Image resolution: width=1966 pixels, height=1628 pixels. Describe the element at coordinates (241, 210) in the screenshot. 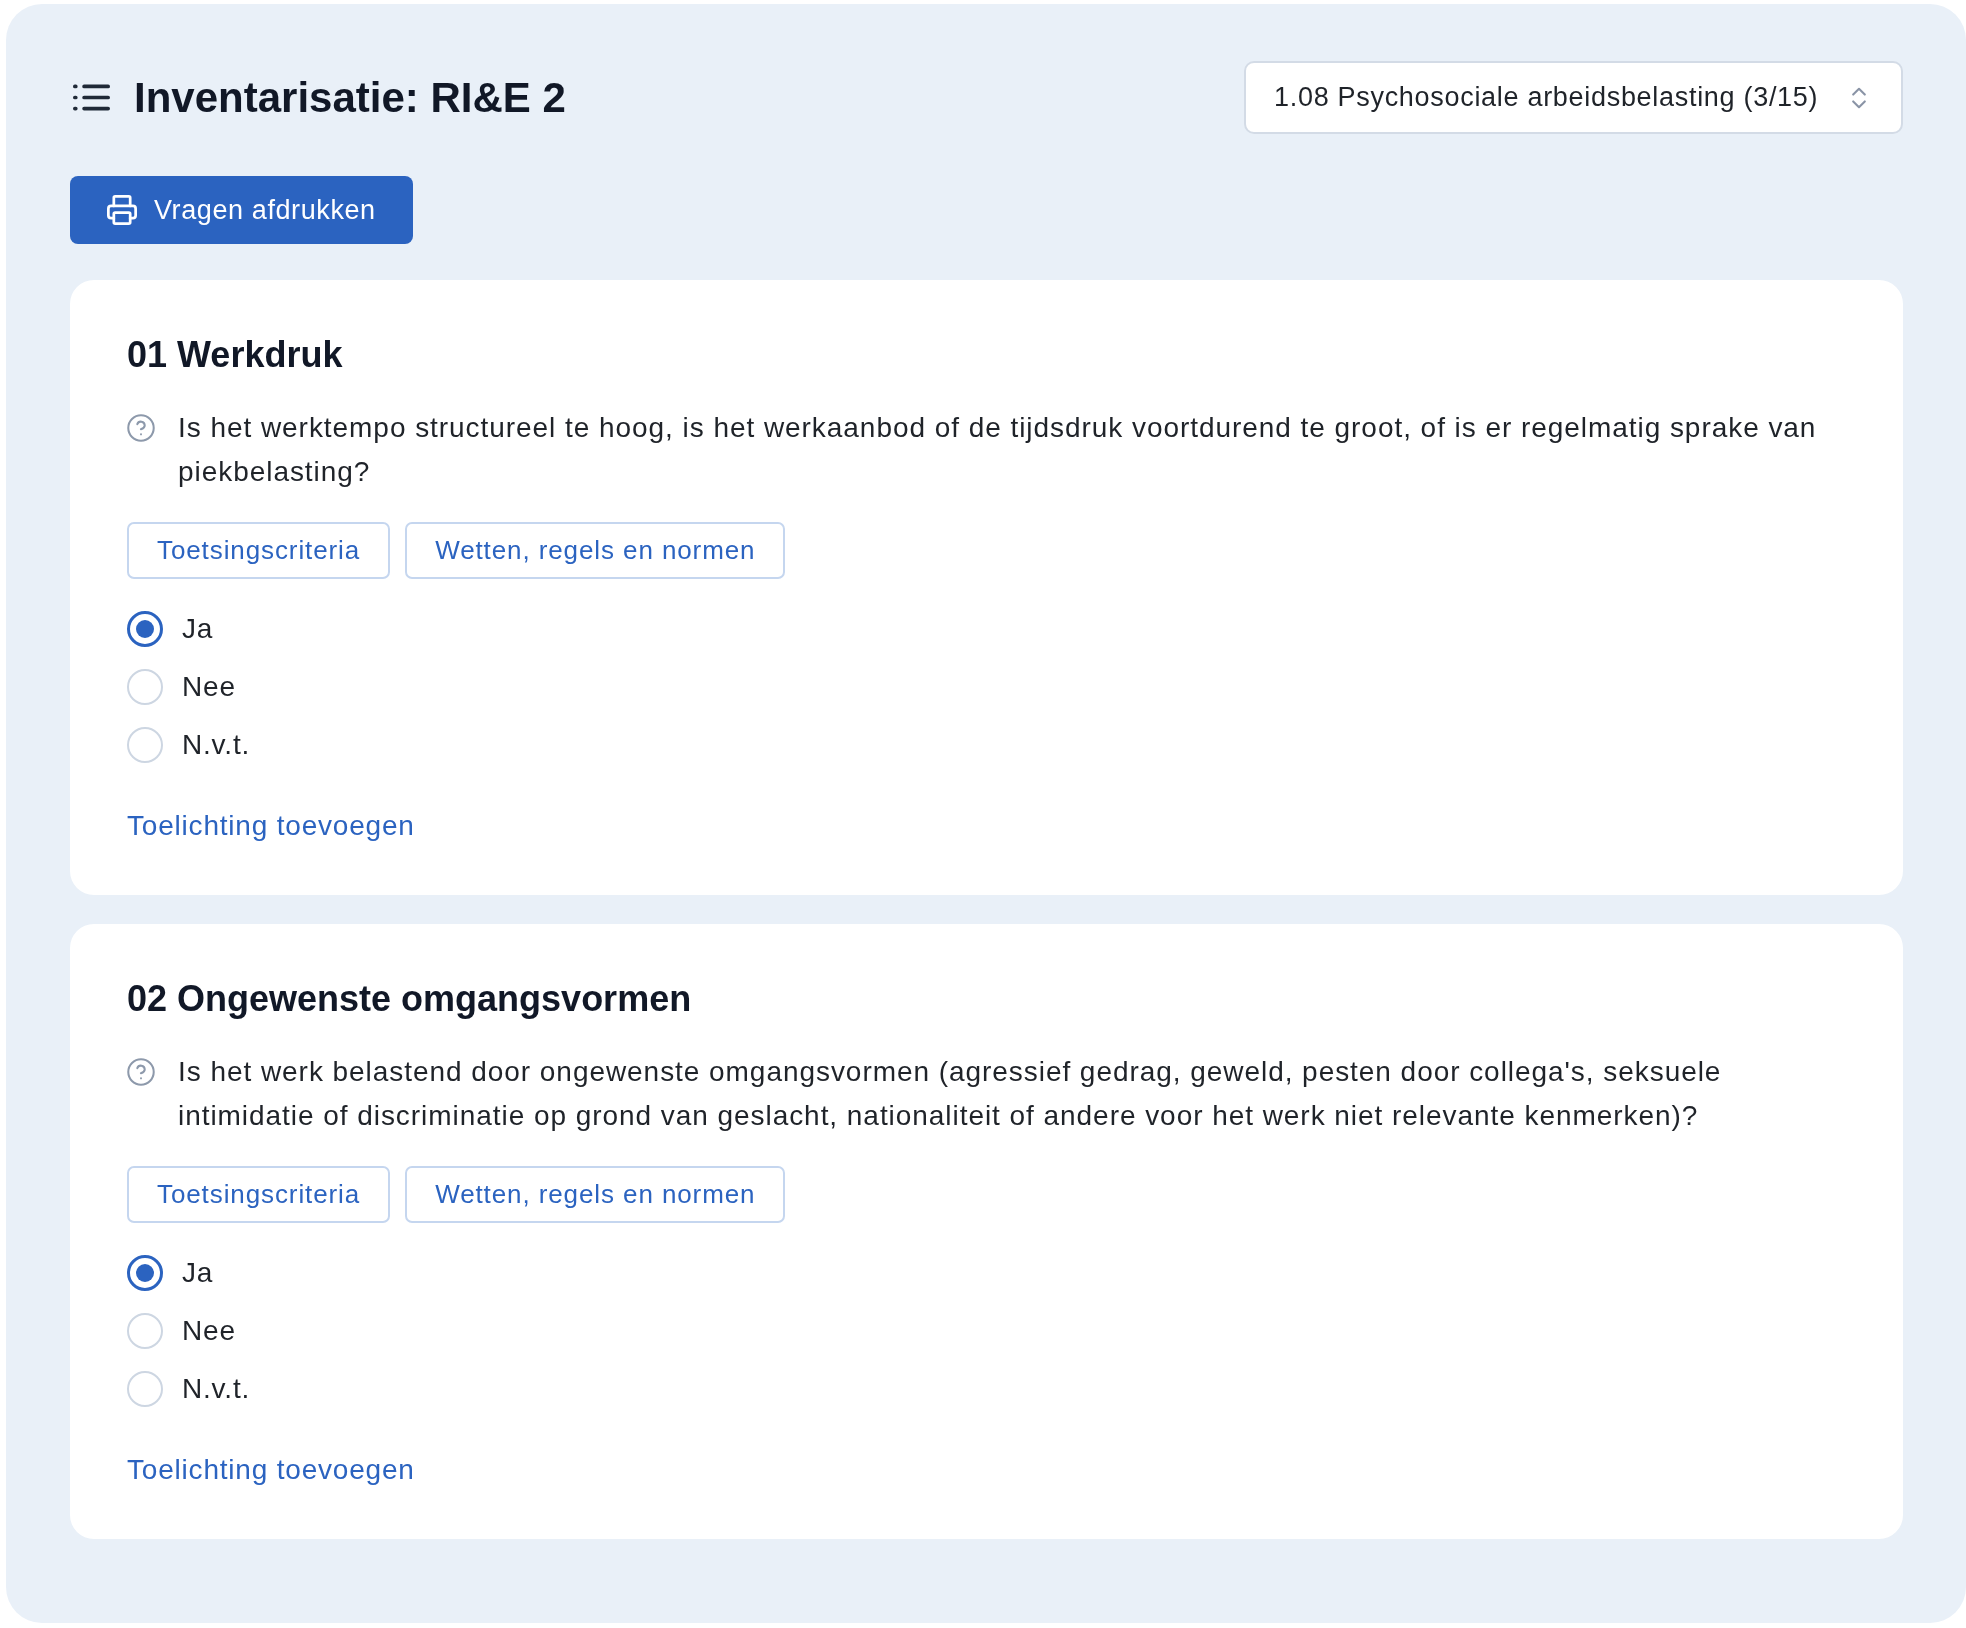

I see `print-button: Vragen afdrukken` at that location.